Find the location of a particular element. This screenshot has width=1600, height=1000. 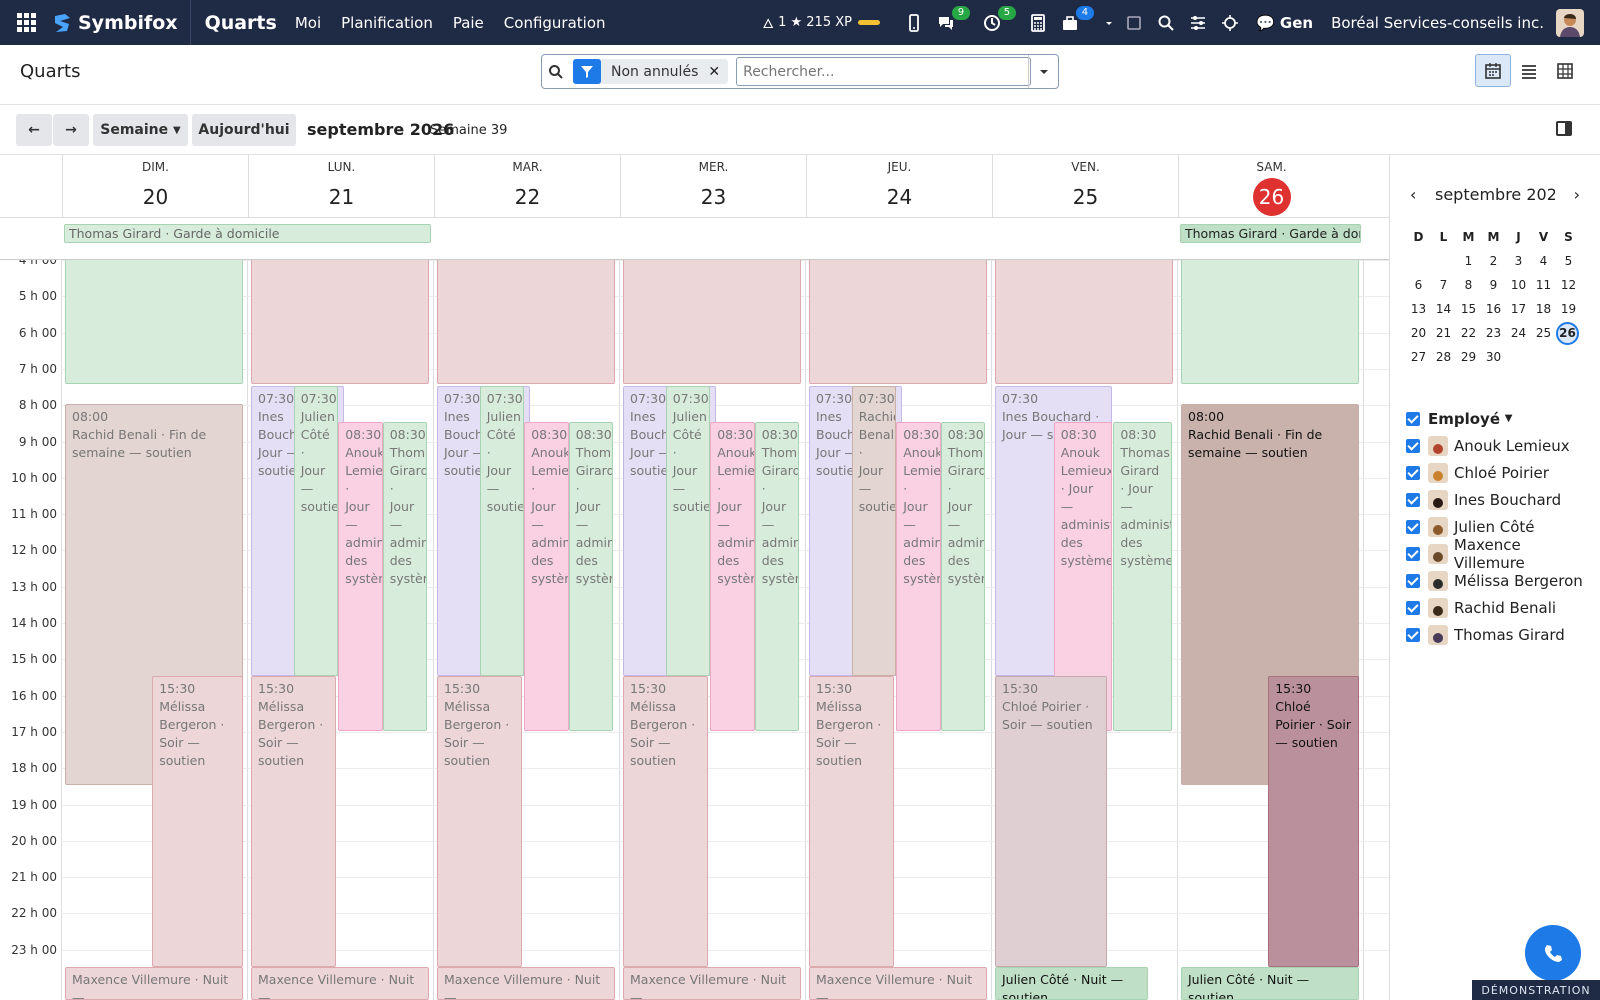

mini-calendar-day: 14 is located at coordinates (1443, 309).